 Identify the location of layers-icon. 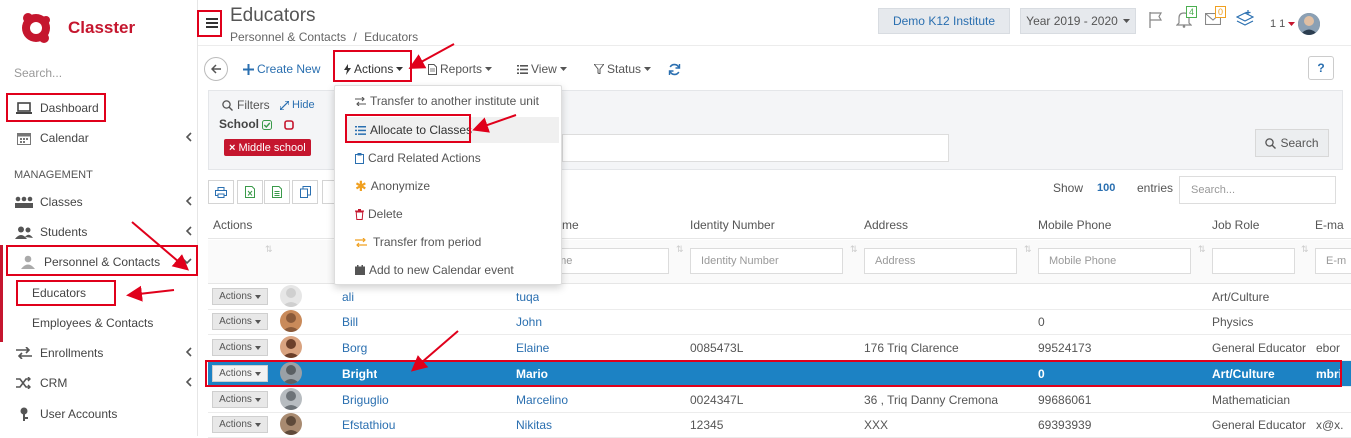
(1245, 19).